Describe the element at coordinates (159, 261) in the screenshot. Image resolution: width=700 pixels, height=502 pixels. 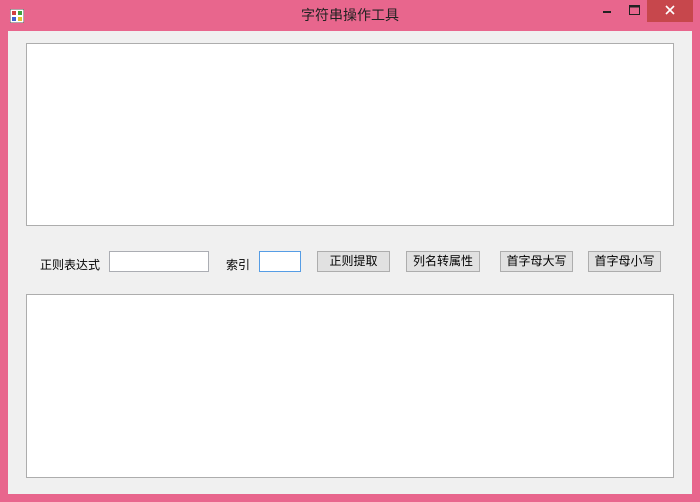
I see `regex-input` at that location.